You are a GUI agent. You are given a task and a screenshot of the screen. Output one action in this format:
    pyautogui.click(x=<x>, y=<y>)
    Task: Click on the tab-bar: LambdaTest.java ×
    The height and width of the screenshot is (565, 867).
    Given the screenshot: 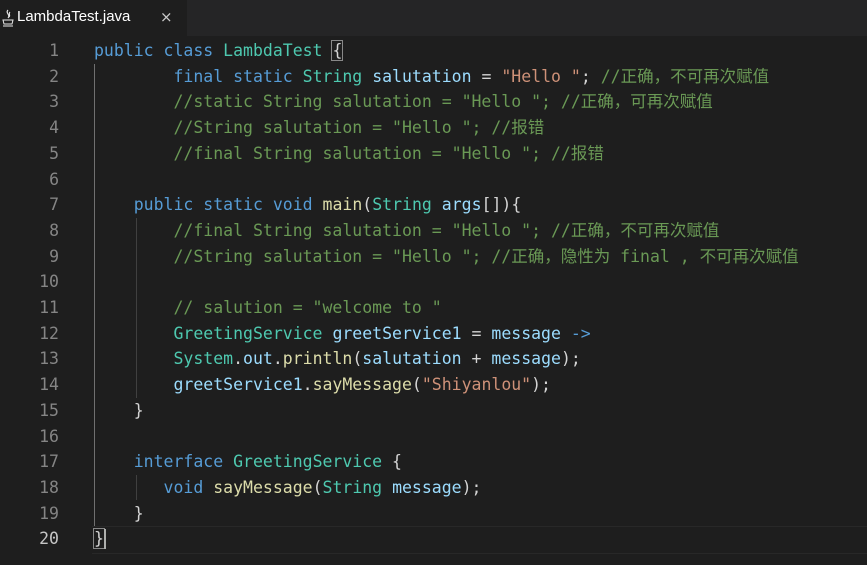 What is the action you would take?
    pyautogui.click(x=433, y=18)
    